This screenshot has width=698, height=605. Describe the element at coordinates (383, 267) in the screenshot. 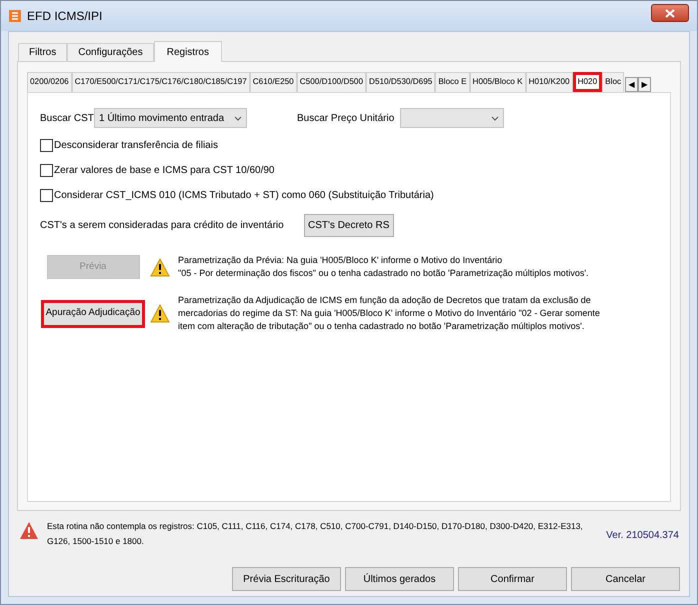

I see `instruction-text: Parametrização da Prévia: Na guia 'H005/Bloco K' informe o Motivo do Inventário "05 - Por determinação dos fiscos" ou o tenha cadastrado no botão 'Parametrização múltiplos motivos'.` at that location.